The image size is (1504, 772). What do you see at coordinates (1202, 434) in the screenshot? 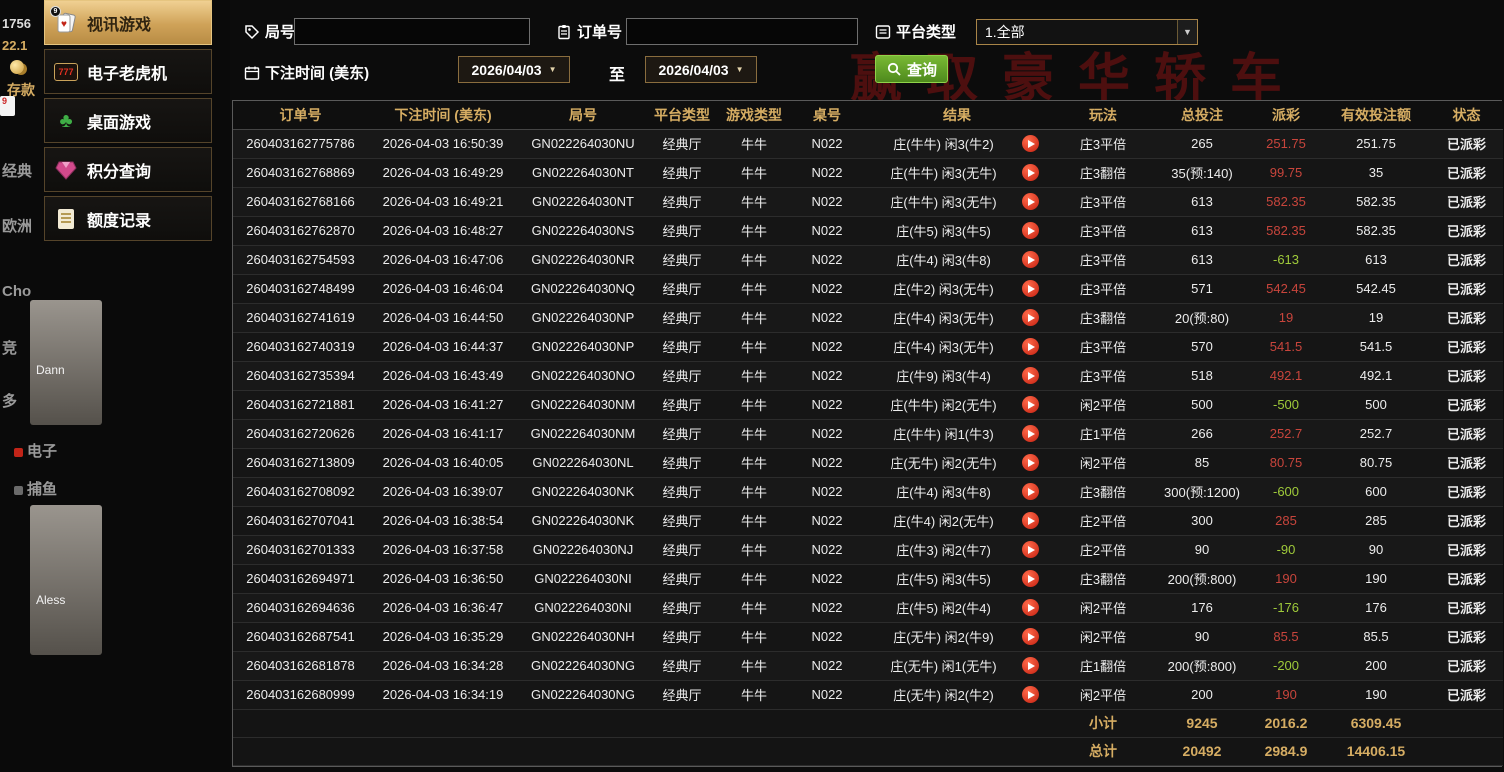
I see `cell-total-bet: 266` at bounding box center [1202, 434].